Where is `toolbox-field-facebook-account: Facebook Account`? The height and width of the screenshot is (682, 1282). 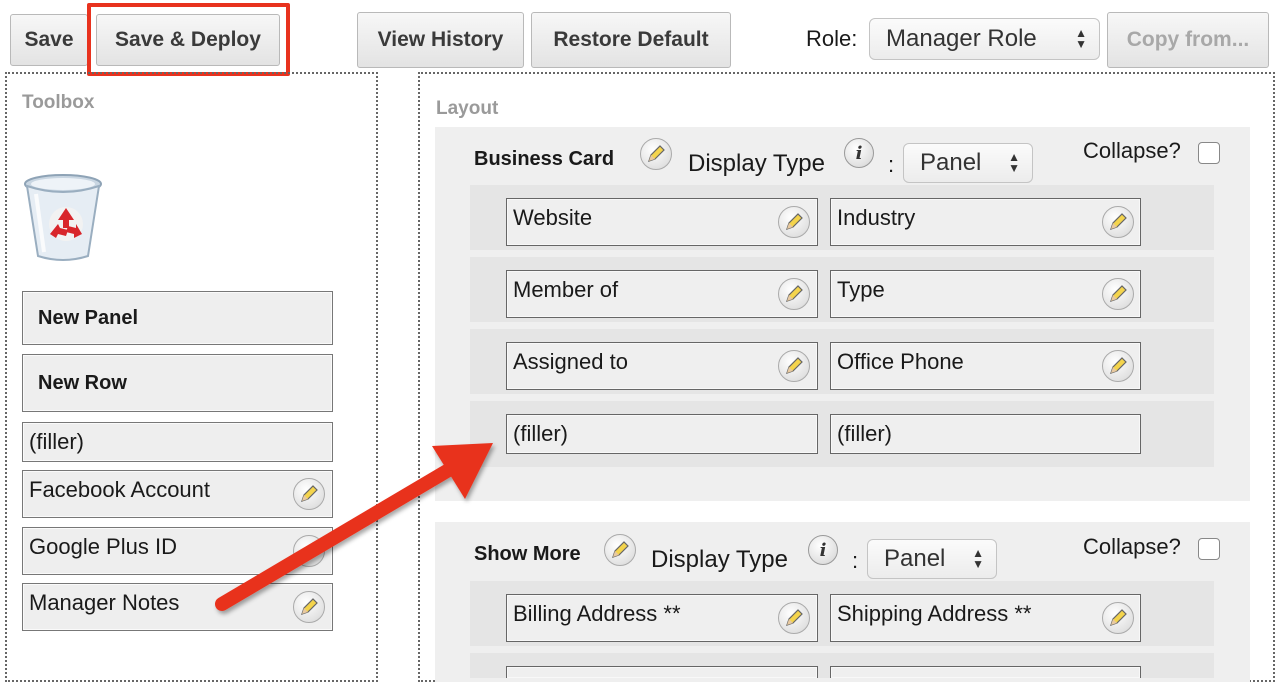
toolbox-field-facebook-account: Facebook Account is located at coordinates (177, 494).